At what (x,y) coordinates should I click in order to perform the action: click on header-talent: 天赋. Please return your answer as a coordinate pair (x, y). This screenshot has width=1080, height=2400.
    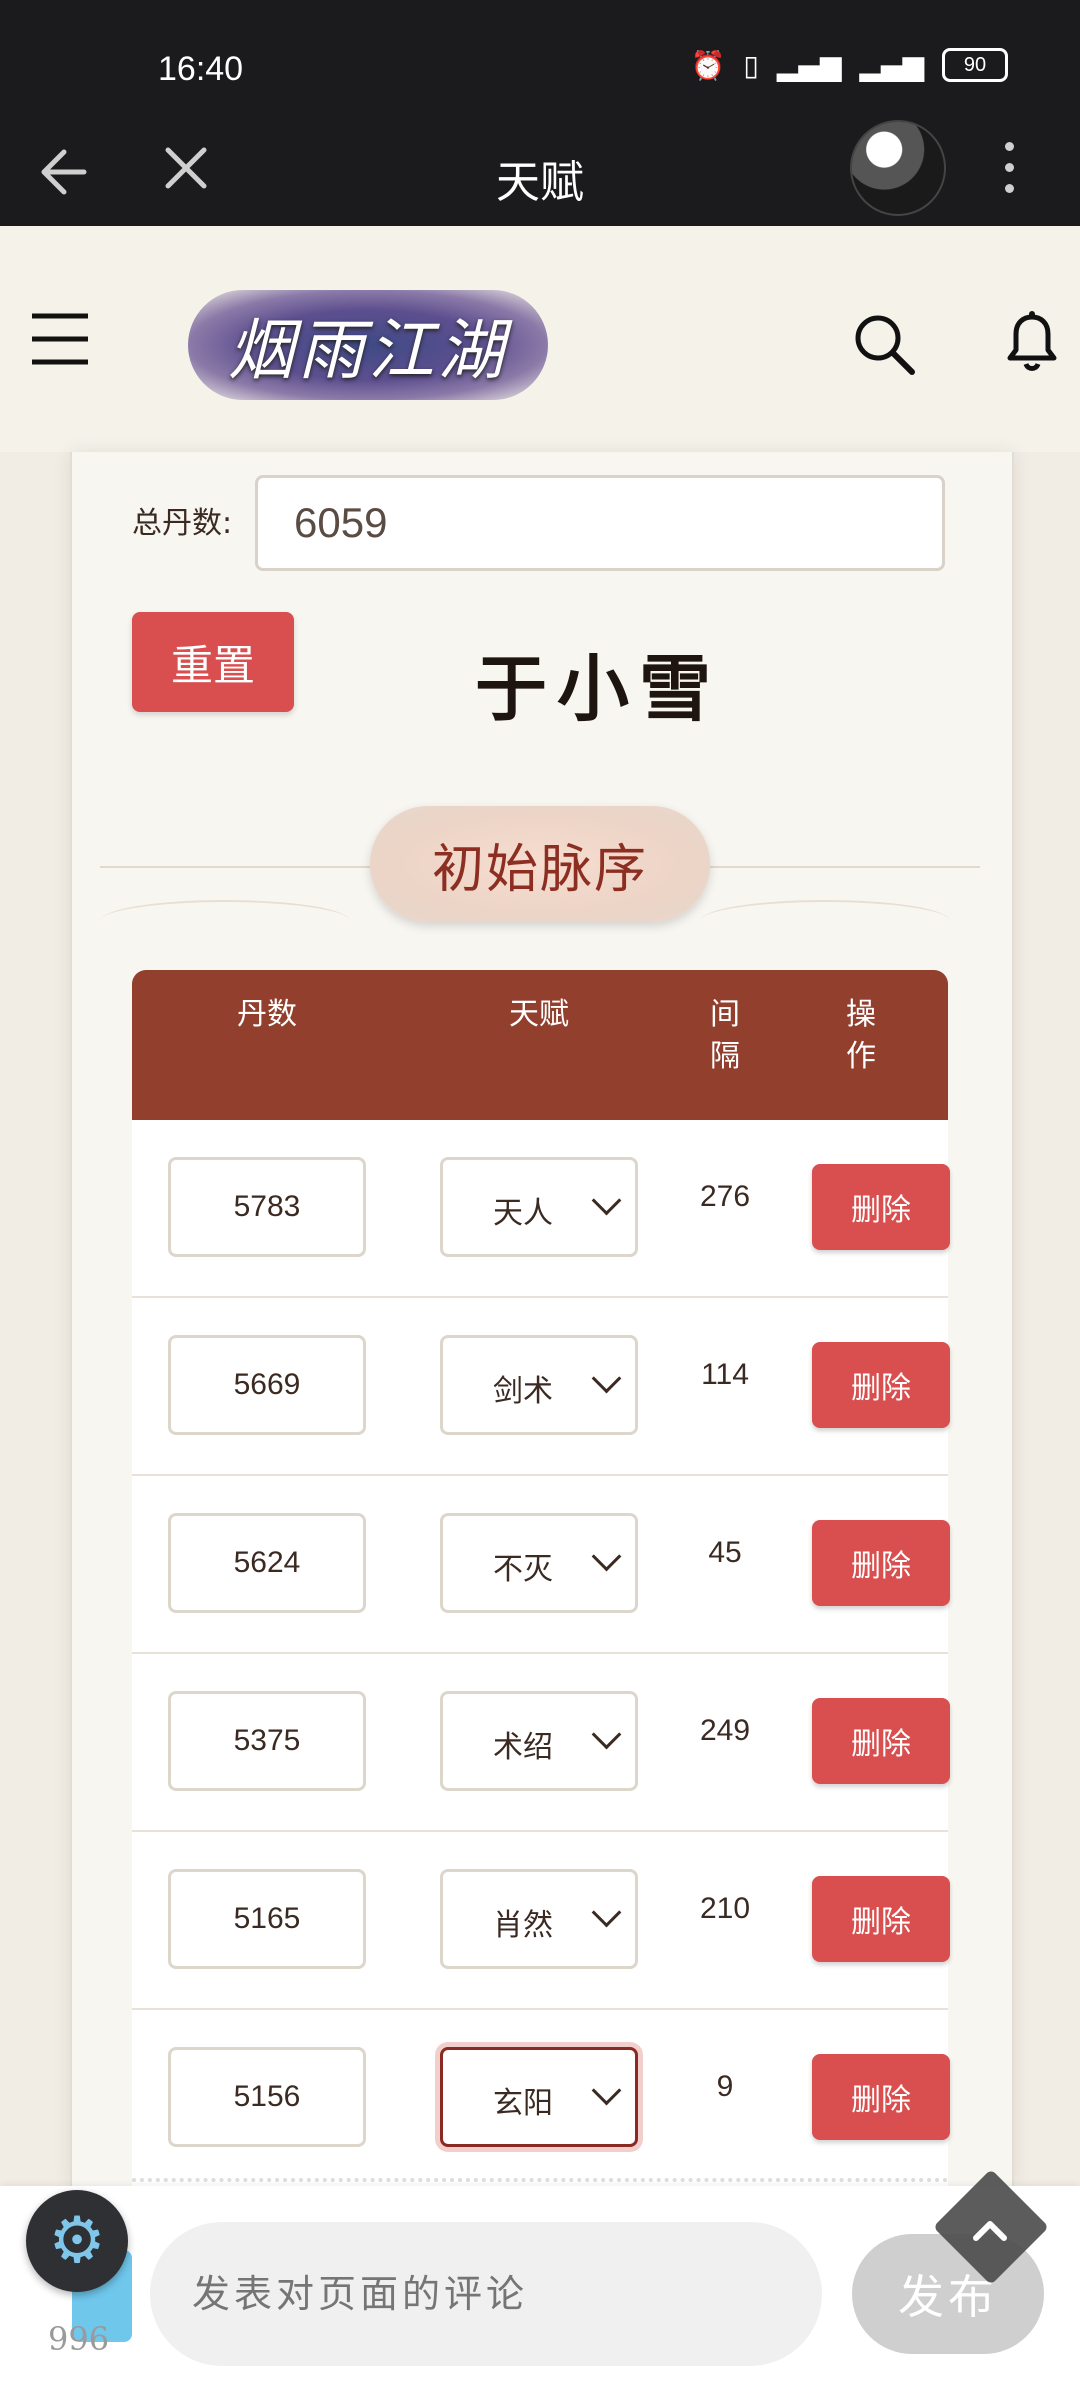
    Looking at the image, I should click on (539, 1014).